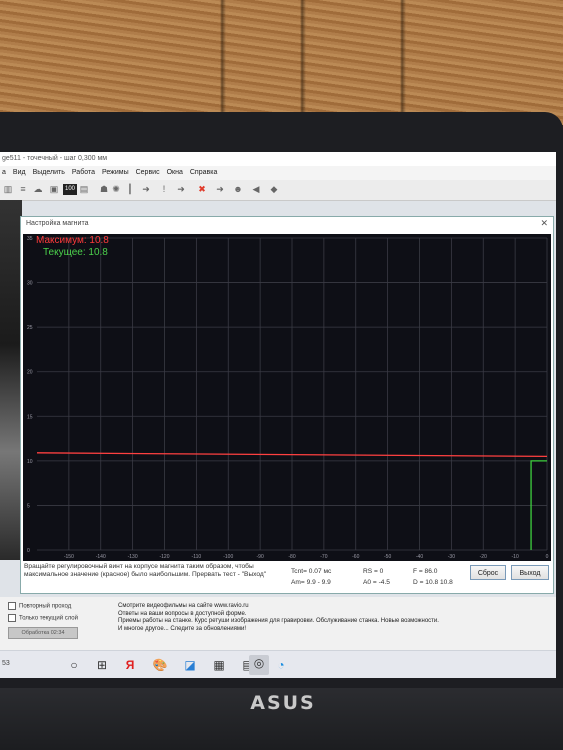  Describe the element at coordinates (202, 189) in the screenshot. I see `x-icon: ✖` at that location.